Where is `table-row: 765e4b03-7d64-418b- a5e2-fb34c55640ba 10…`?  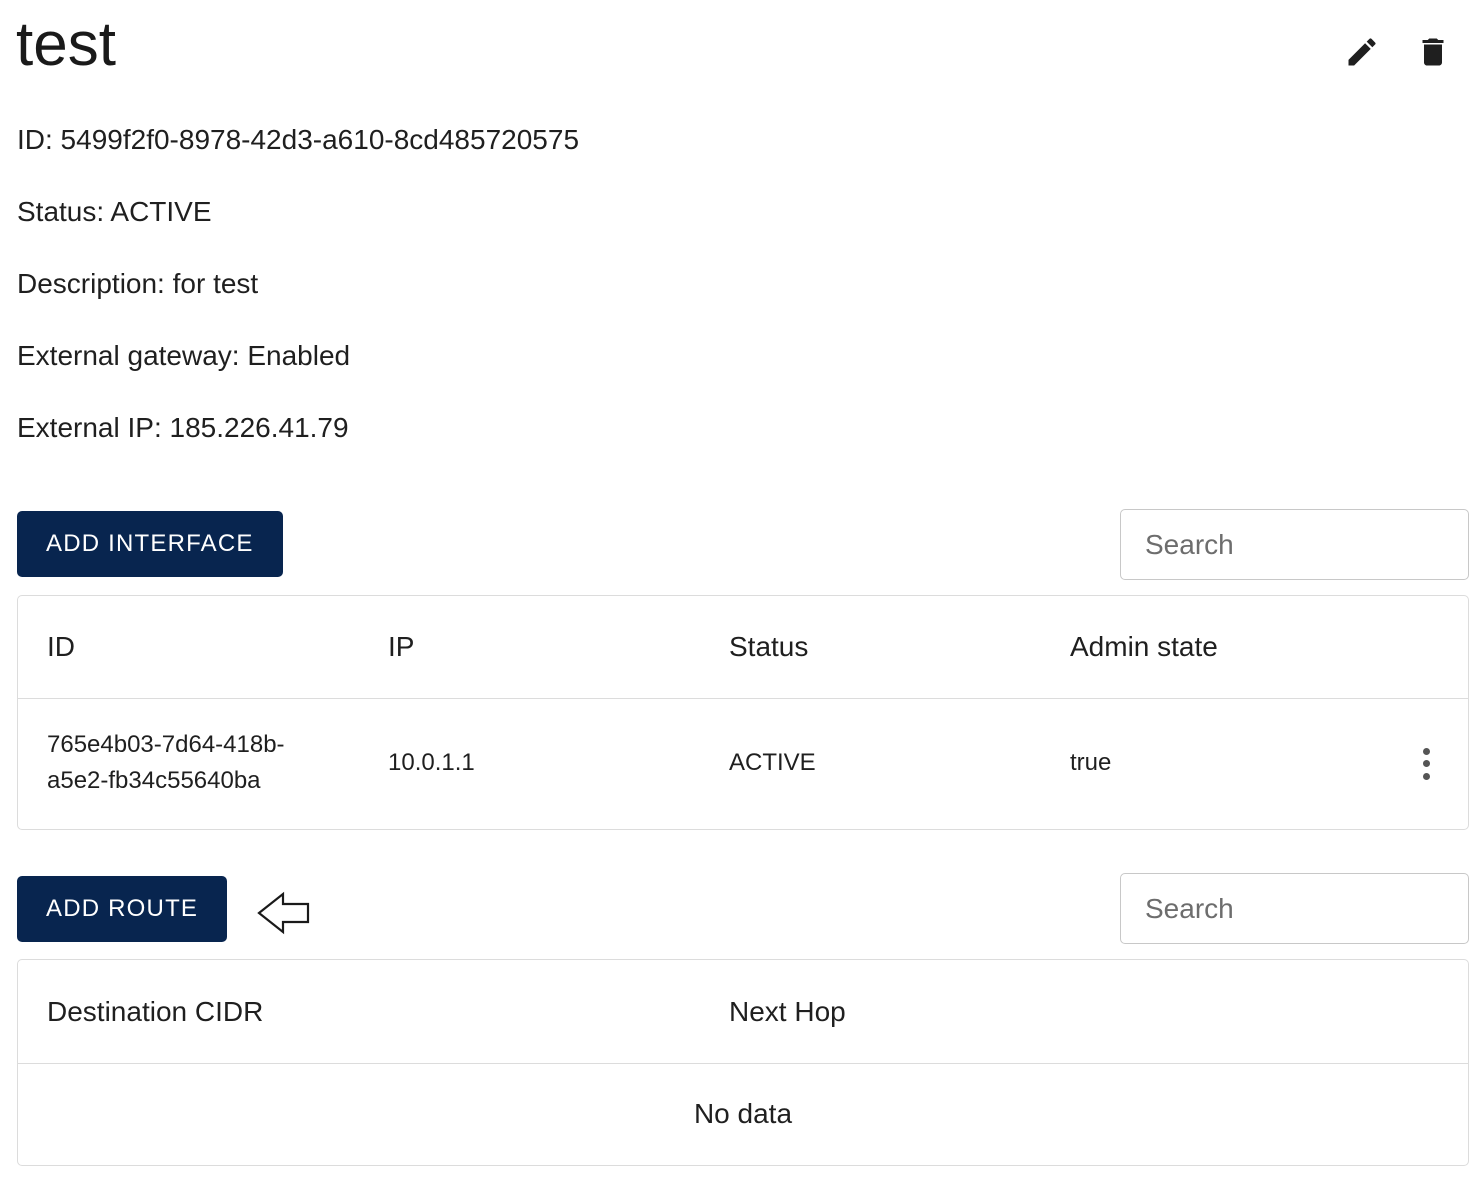 table-row: 765e4b03-7d64-418b- a5e2-fb34c55640ba 10… is located at coordinates (743, 763).